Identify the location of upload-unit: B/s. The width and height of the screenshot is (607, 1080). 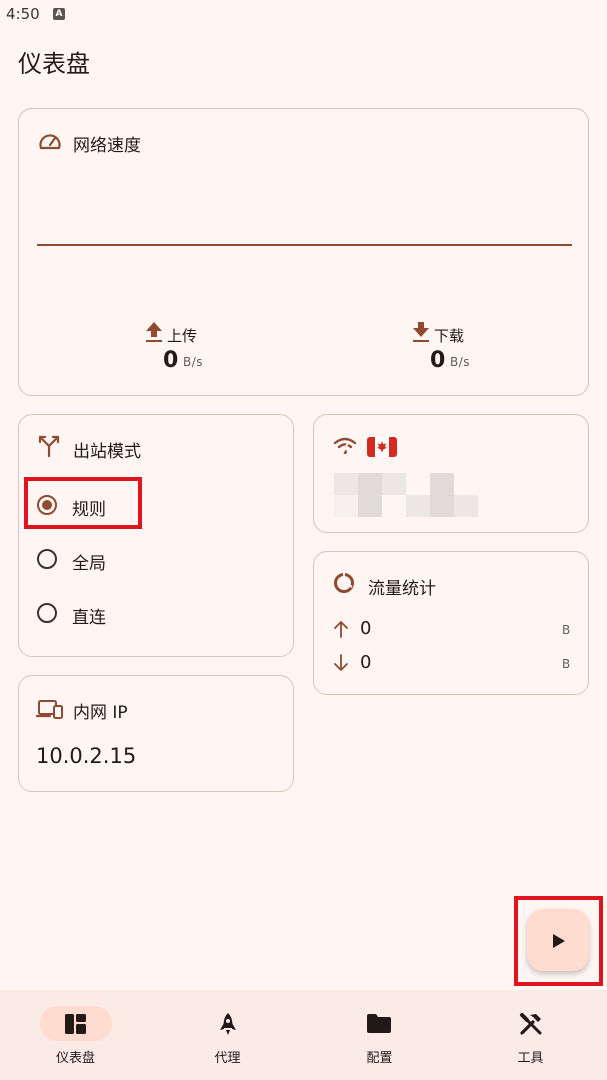
(193, 362).